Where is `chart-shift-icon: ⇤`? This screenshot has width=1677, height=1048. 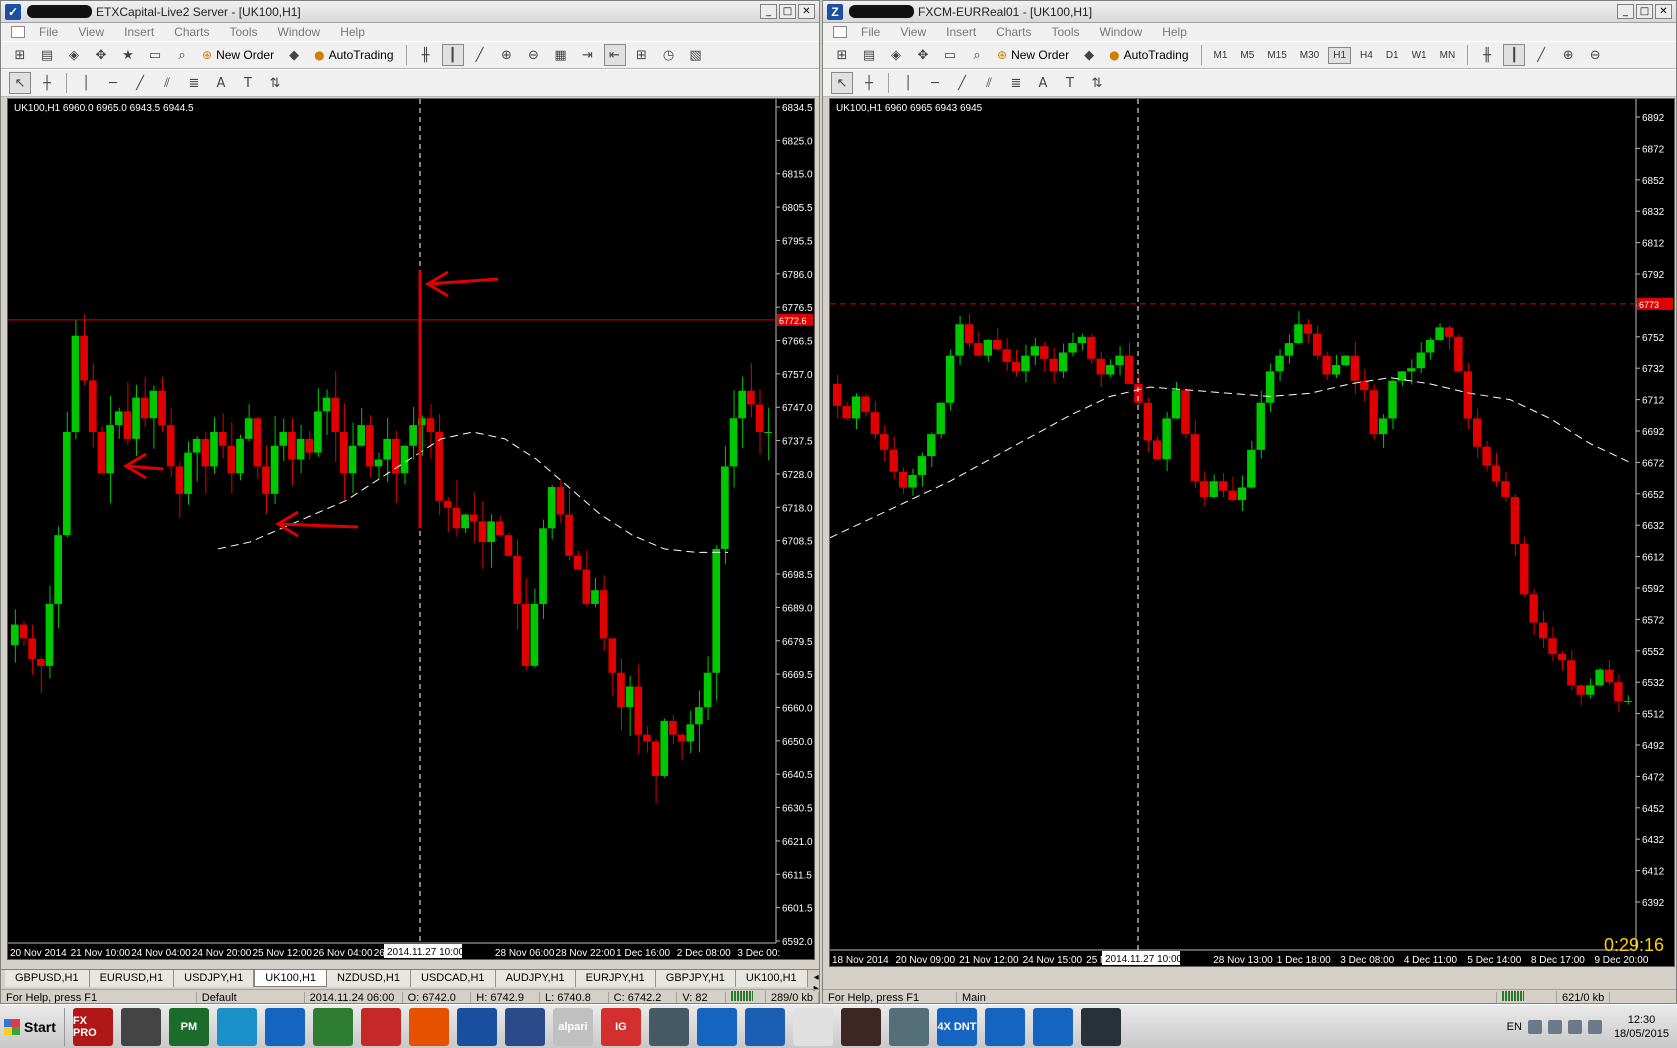
chart-shift-icon: ⇤ is located at coordinates (614, 55).